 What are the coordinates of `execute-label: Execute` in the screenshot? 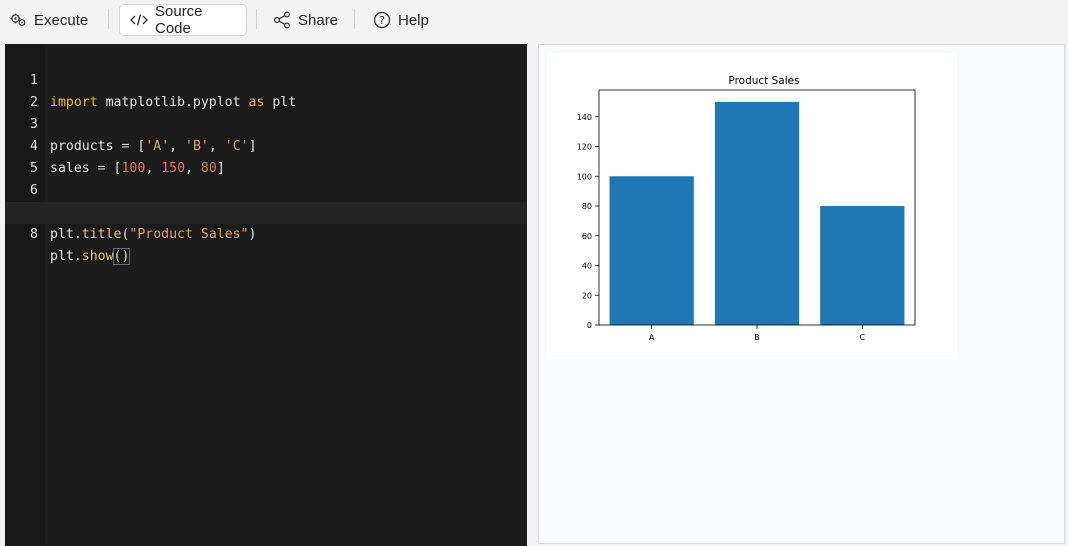 It's located at (61, 20).